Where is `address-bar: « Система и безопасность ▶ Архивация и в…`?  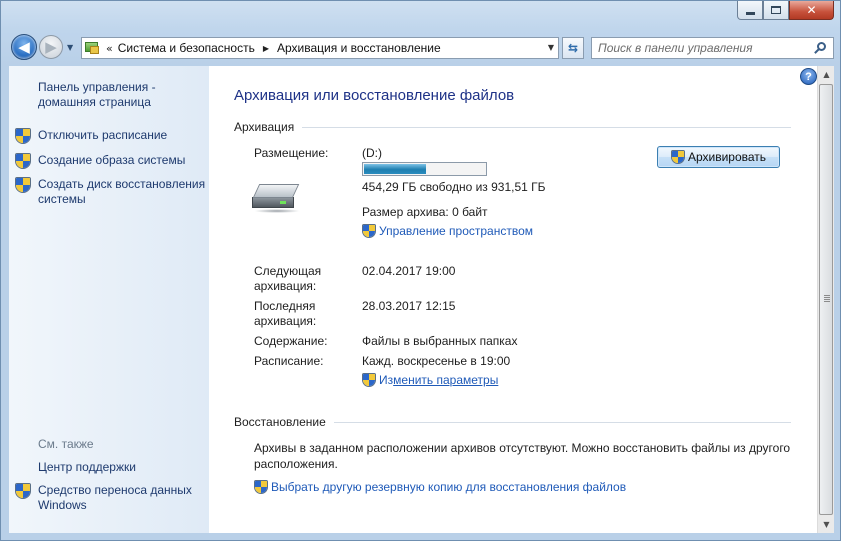 address-bar: « Система и безопасность ▶ Архивация и в… is located at coordinates (320, 48).